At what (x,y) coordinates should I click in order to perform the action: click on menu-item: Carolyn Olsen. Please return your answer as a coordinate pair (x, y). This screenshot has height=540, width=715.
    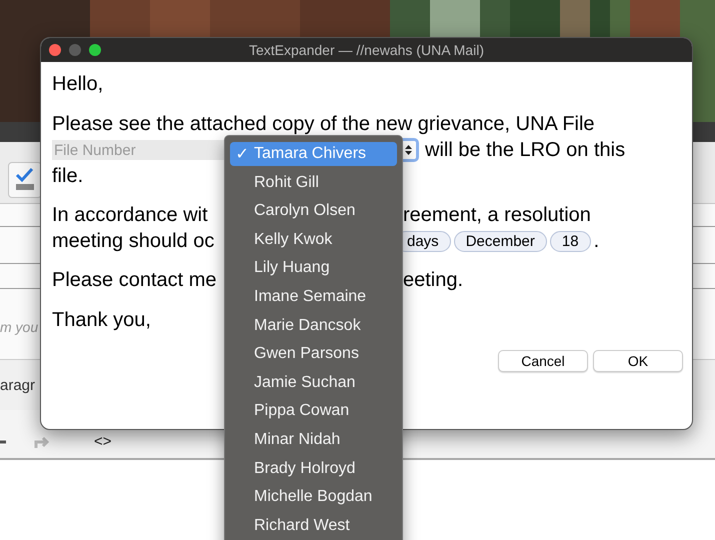
    Looking at the image, I should click on (313, 211).